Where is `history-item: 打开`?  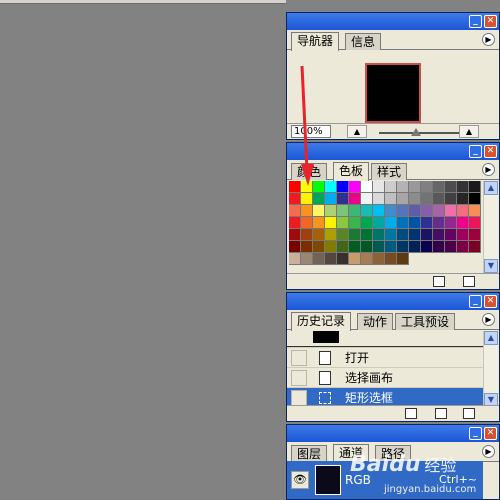
history-item: 打开 is located at coordinates (385, 357).